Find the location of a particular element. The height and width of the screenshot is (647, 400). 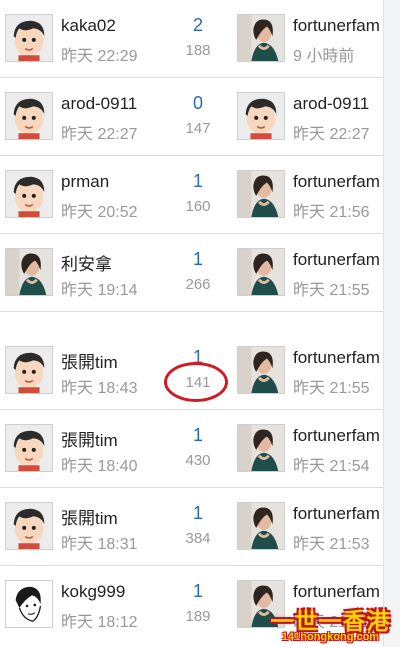

post-time: 昨天 18:31 is located at coordinates (99, 544).